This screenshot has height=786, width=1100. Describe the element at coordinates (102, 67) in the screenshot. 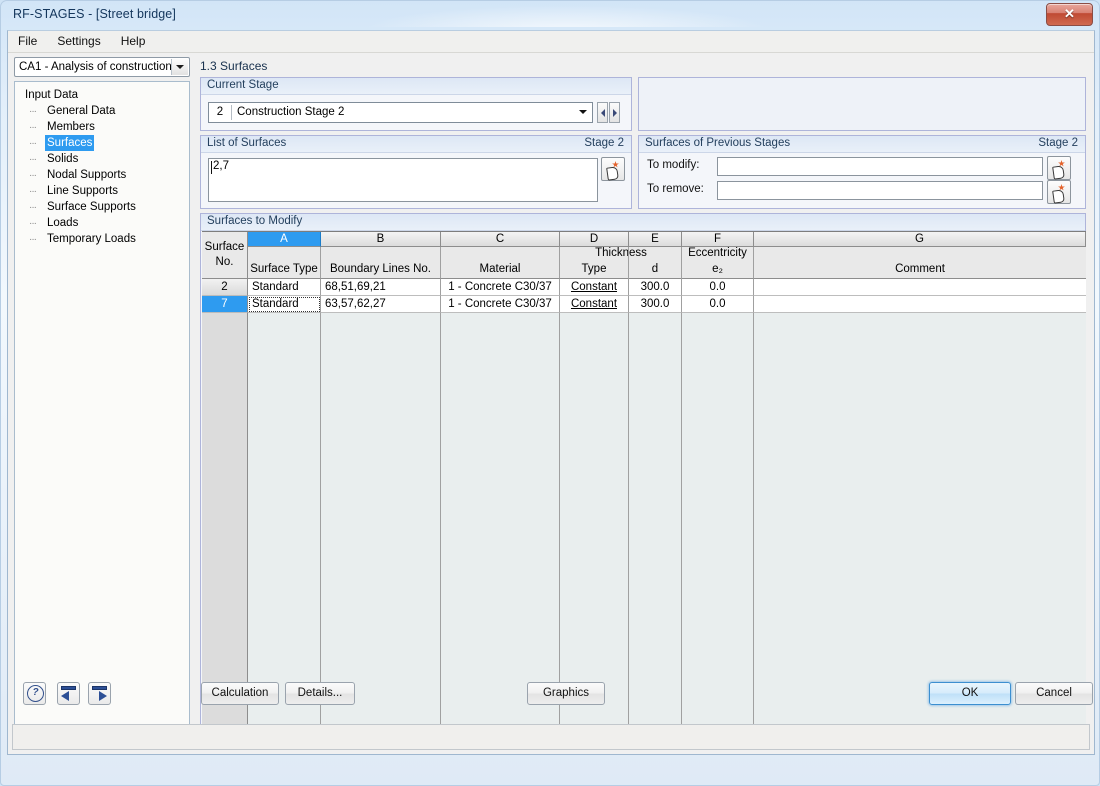

I see `load-case-combo: CA1 - Analysis of construction st` at that location.